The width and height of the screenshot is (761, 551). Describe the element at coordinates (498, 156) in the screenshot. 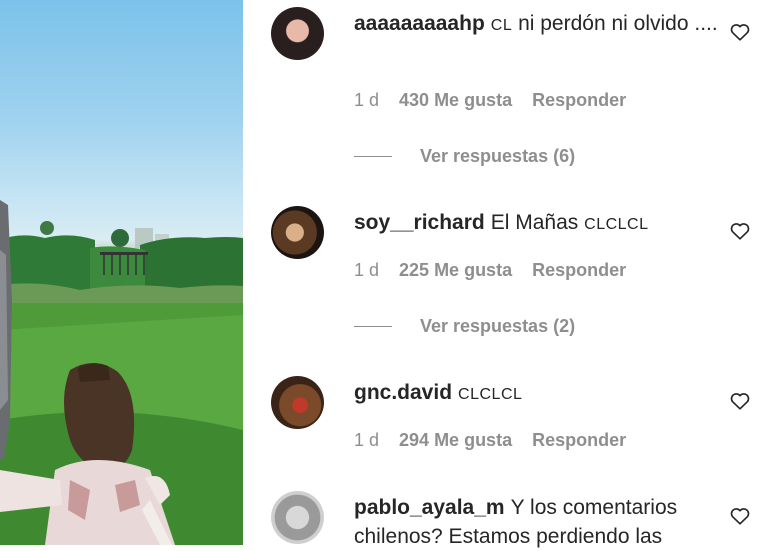

I see `view-replies-label: Ver respuestas (6)` at that location.